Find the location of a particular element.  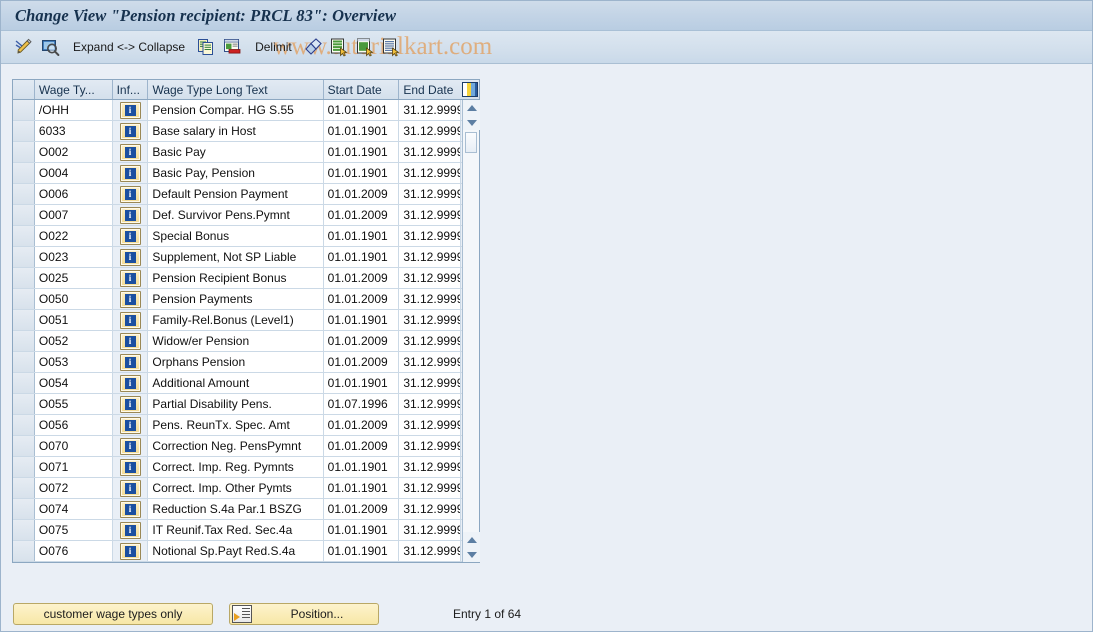

cell-long-text: Notional Sp.Payt Red.S.4a is located at coordinates (236, 551).